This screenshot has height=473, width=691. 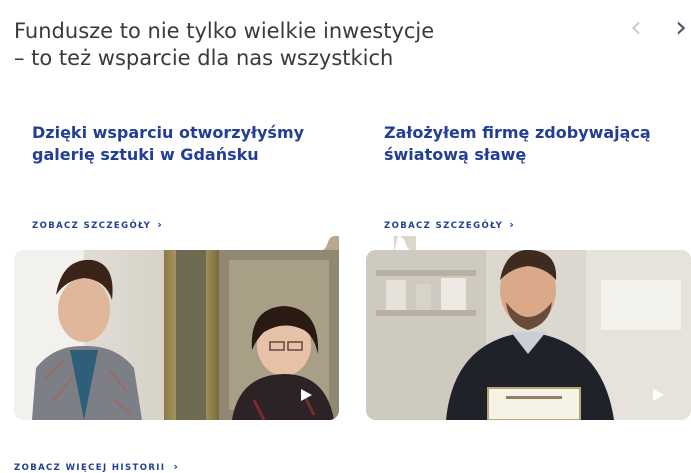 I want to click on section-title-line2: – to też wsparcie dla nas wszystkich, so click(x=204, y=58).